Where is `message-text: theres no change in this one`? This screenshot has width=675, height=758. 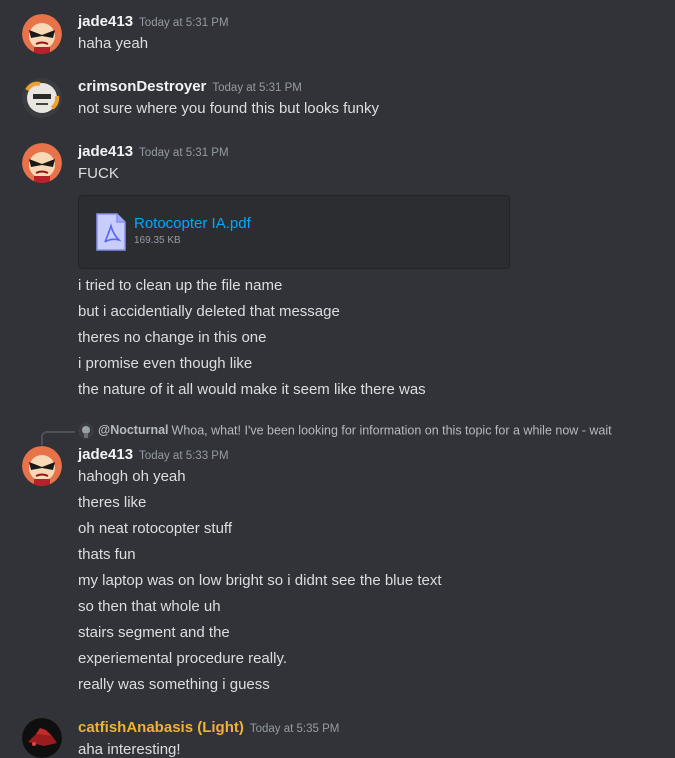
message-text: theres no change in this one is located at coordinates (172, 337).